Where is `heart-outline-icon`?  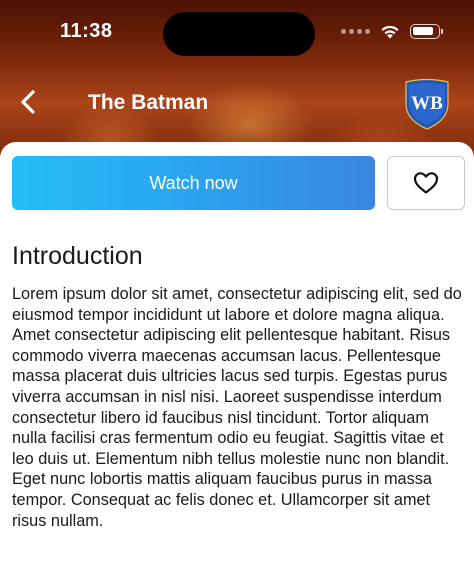 heart-outline-icon is located at coordinates (426, 183).